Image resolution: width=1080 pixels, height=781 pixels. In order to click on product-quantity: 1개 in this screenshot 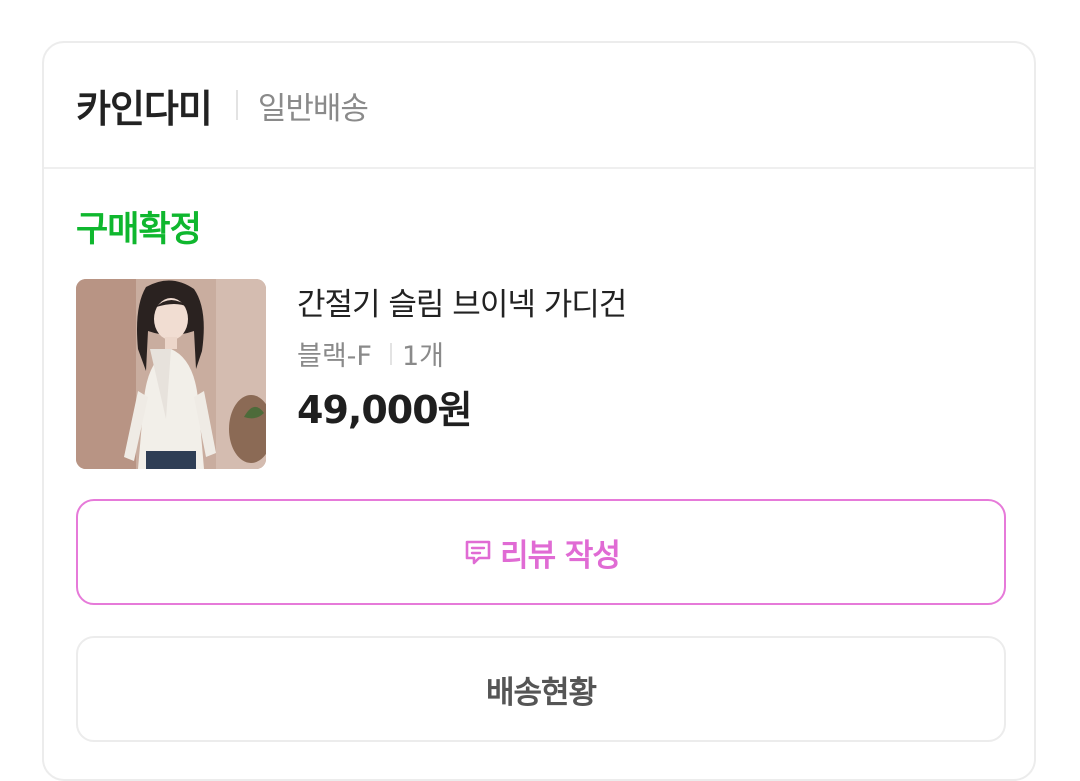, I will do `click(422, 356)`.